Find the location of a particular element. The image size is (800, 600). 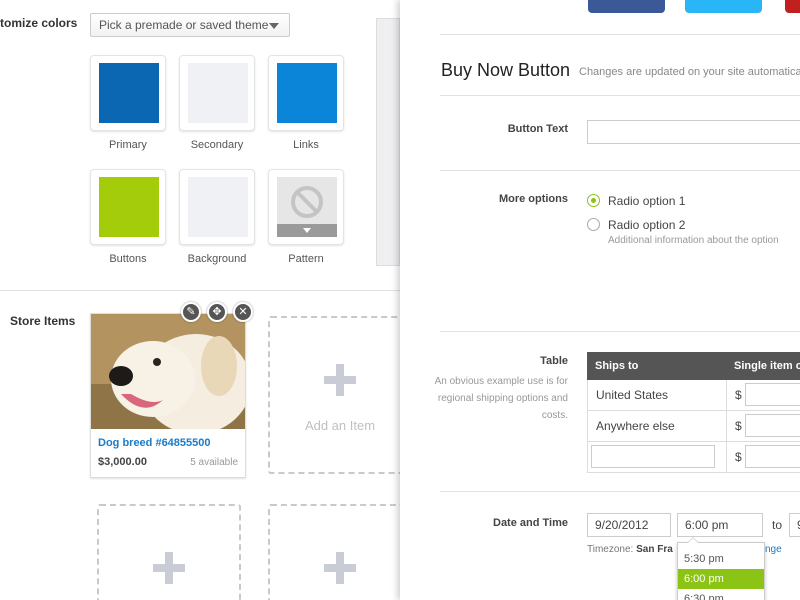

panel-title: Buy Now Button is located at coordinates (506, 70).